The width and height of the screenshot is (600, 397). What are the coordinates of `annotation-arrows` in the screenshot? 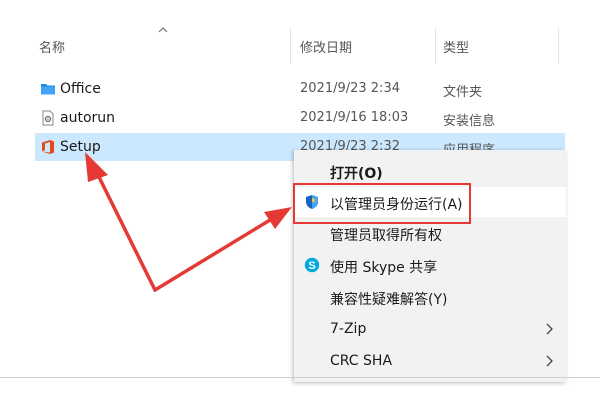 It's located at (188, 222).